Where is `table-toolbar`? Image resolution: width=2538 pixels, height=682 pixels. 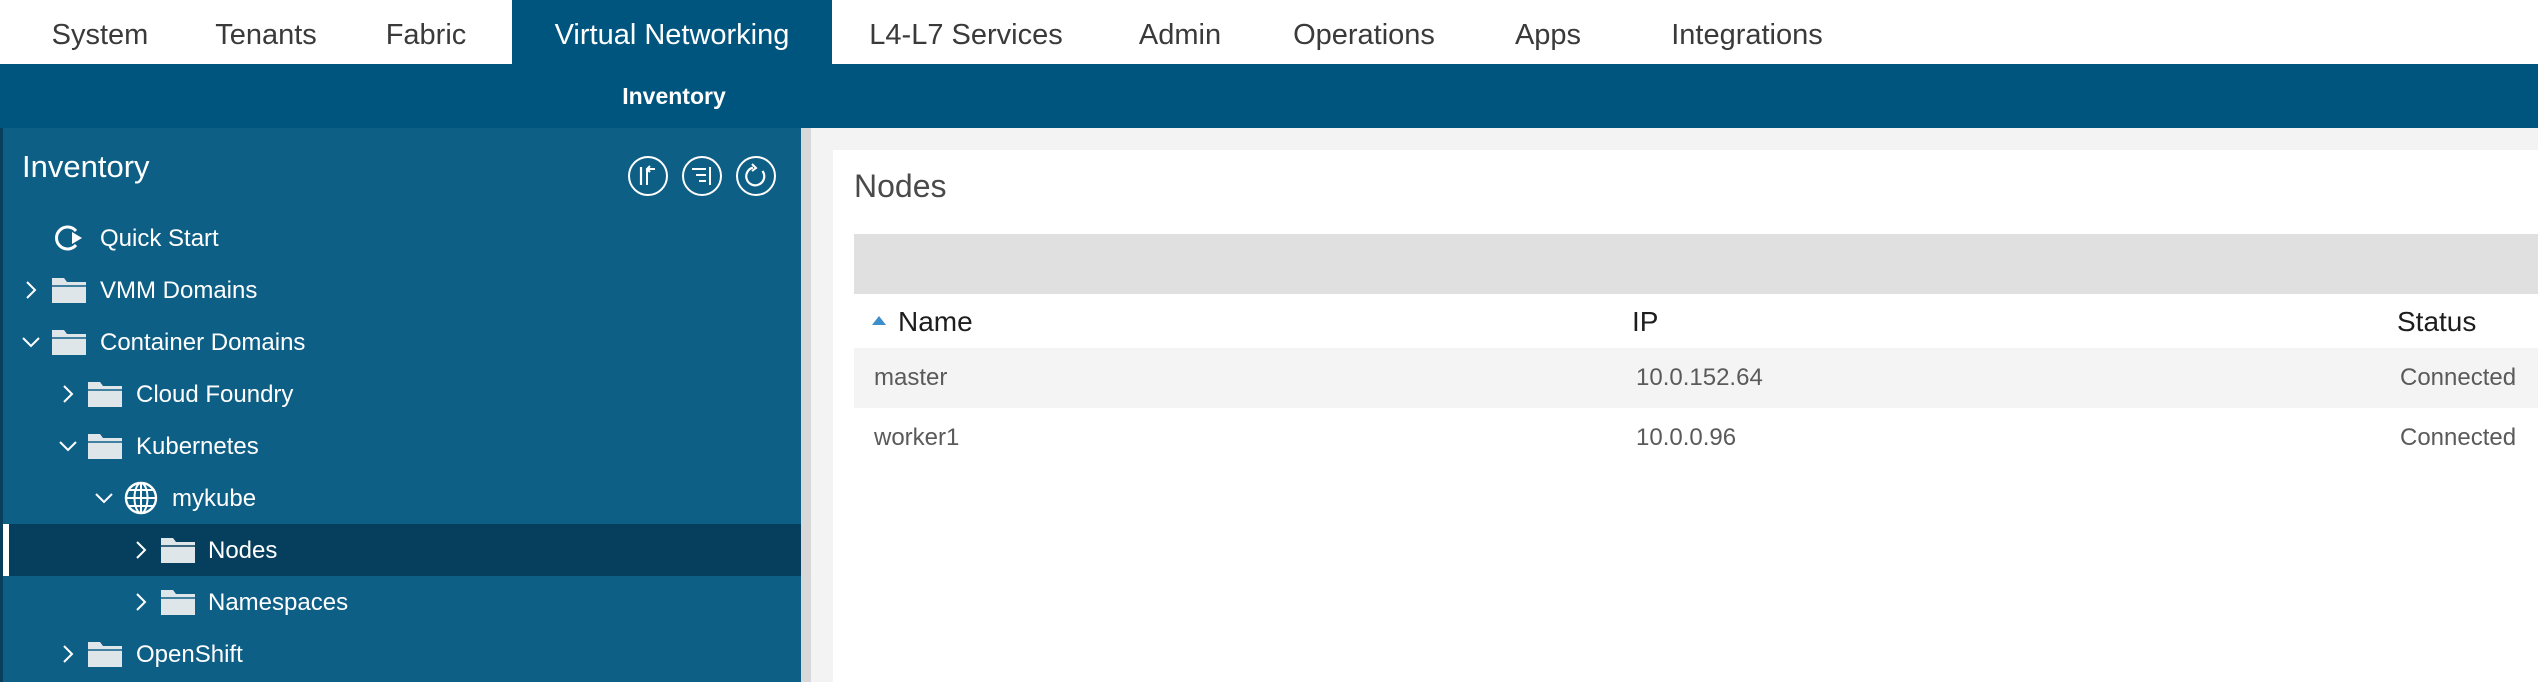 table-toolbar is located at coordinates (1696, 264).